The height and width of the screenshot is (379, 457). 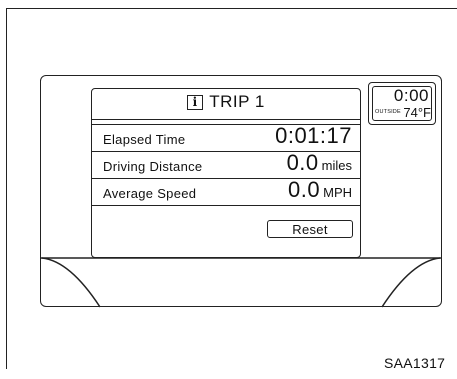 I want to click on elapsed-time-value: 0:01:17, so click(x=313, y=135).